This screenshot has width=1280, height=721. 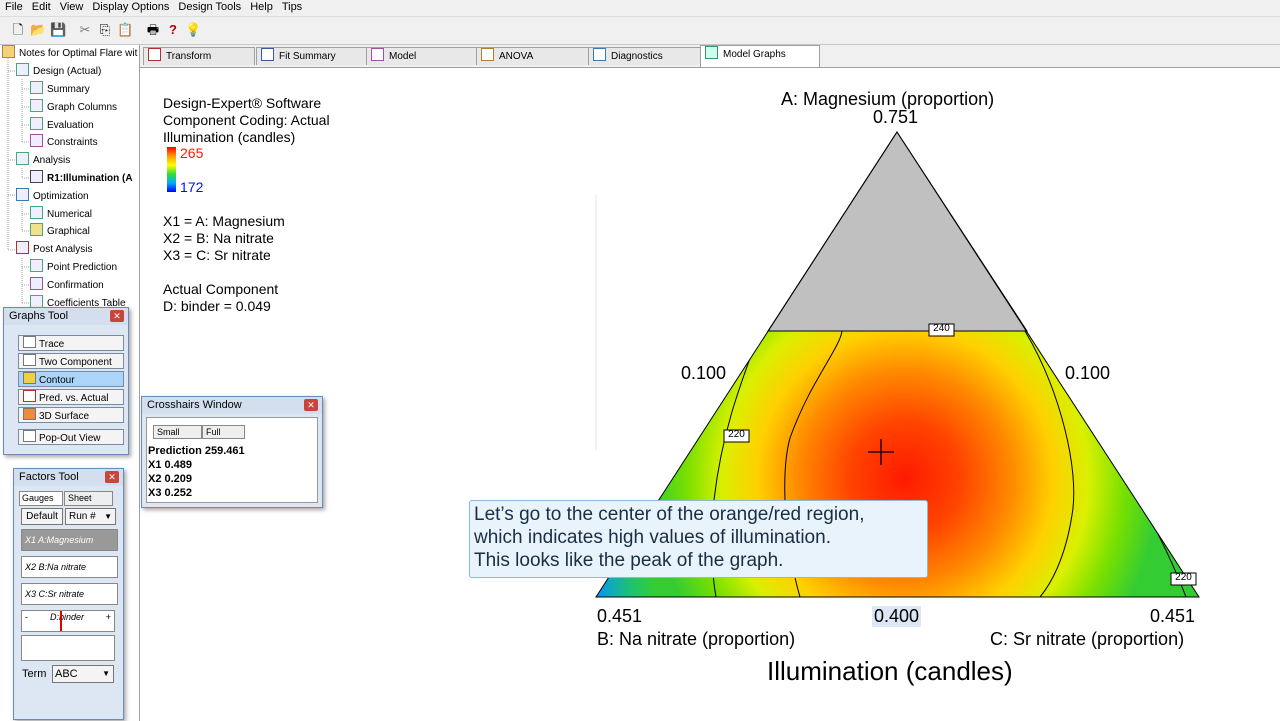 I want to click on tab-fit-summary: Fit Summary, so click(x=312, y=56).